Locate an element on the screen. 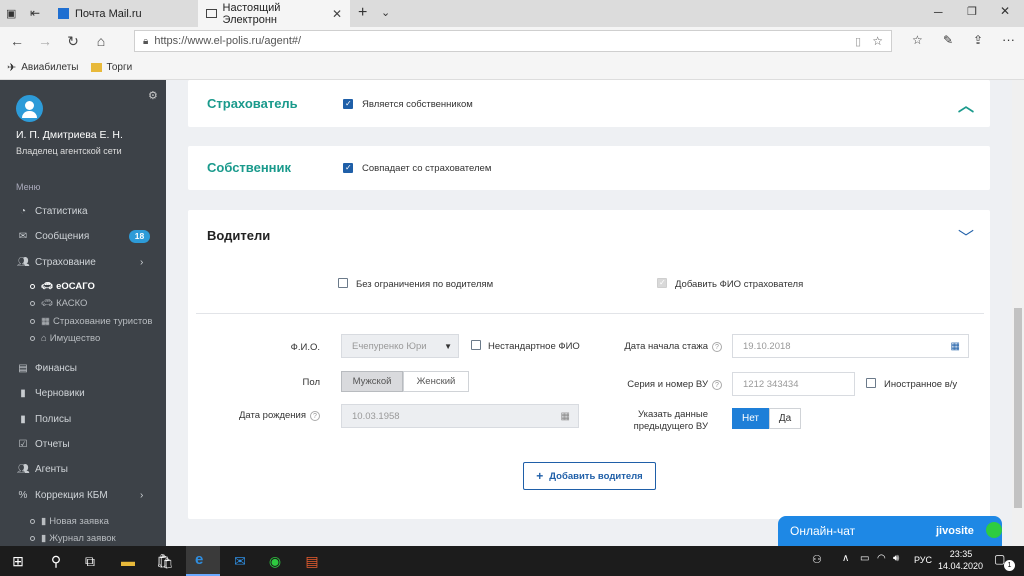 This screenshot has height=576, width=1024. sidebar-subitem-eosago: 🚗︎ еОСАГО is located at coordinates (62, 286).